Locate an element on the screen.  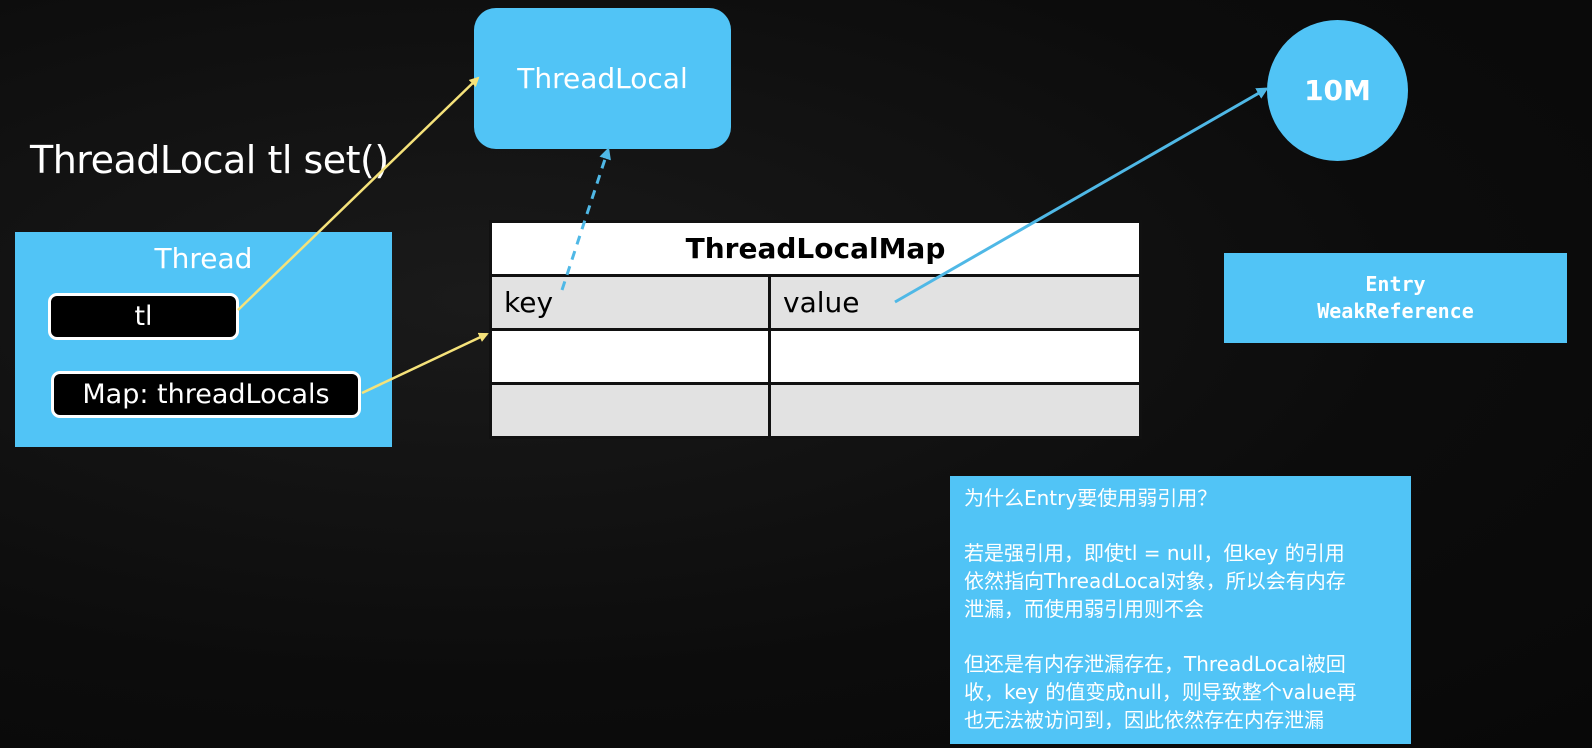
thread-field-tl-label: tl is located at coordinates (143, 316).